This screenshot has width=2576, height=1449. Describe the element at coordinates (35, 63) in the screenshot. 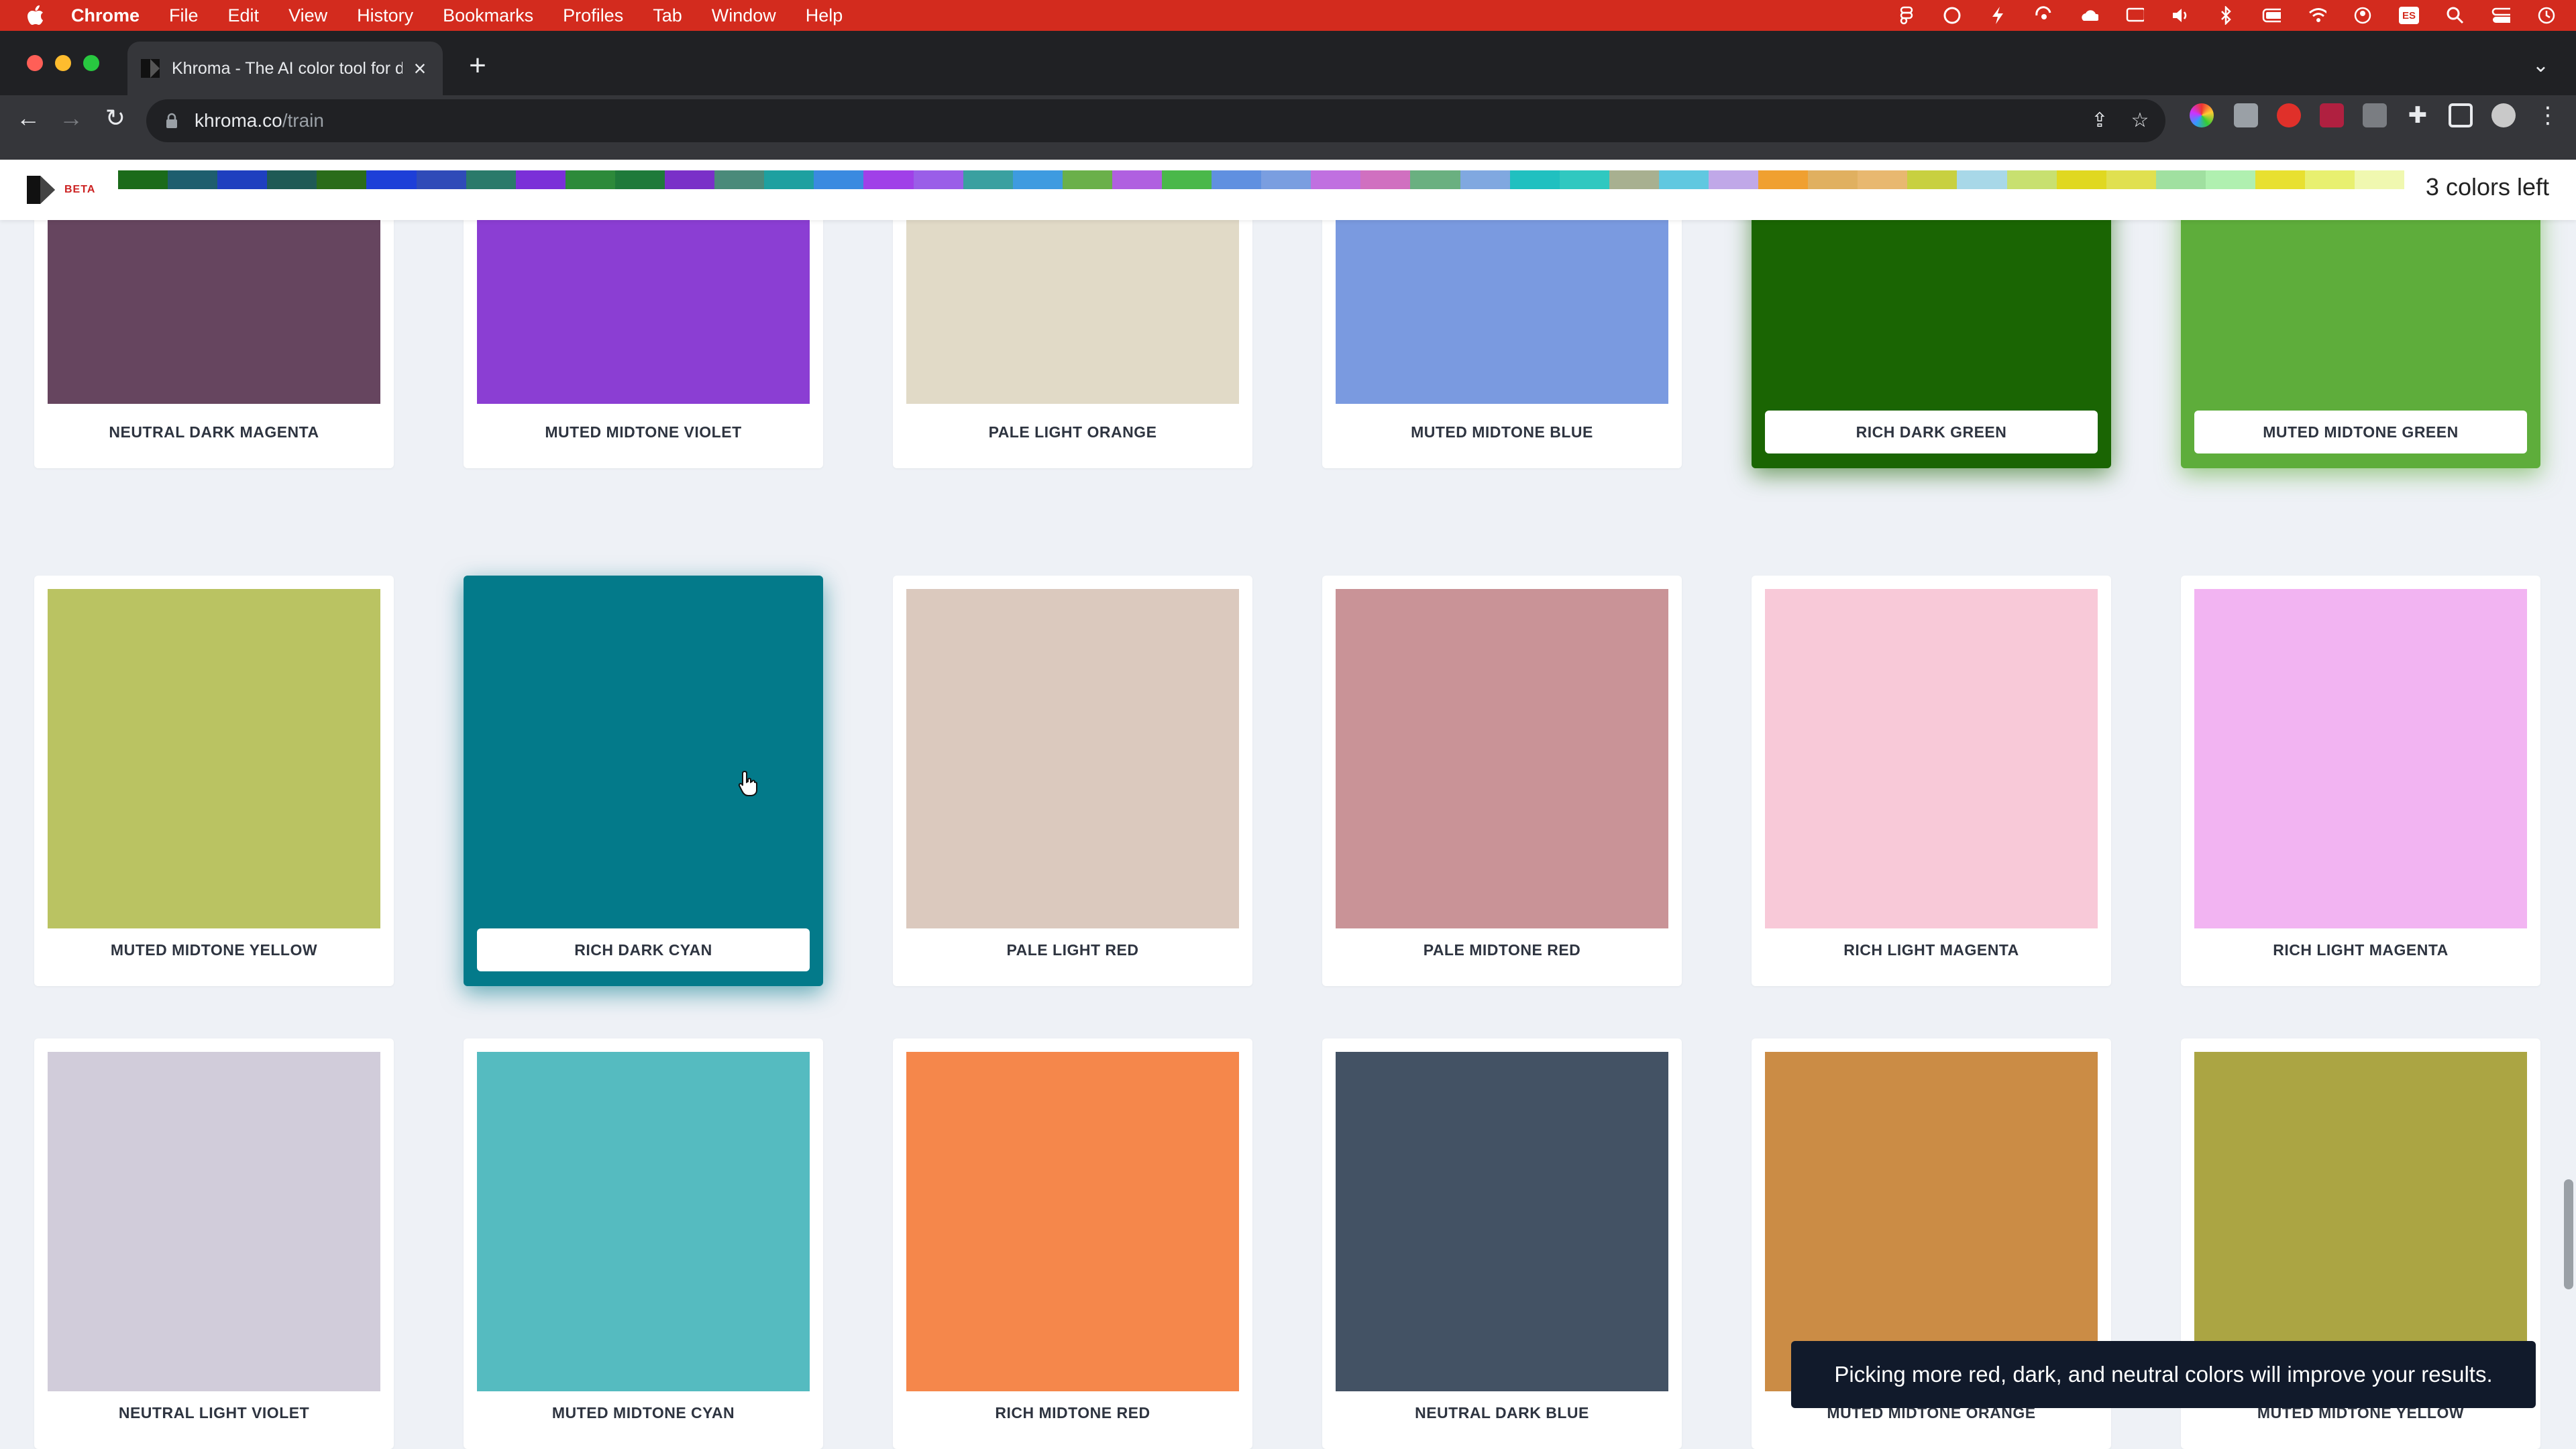

I see `window-close-button` at that location.